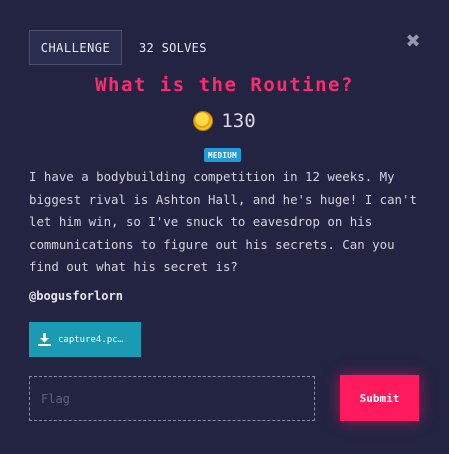 The width and height of the screenshot is (449, 454). Describe the element at coordinates (75, 47) in the screenshot. I see `tab-challenge: CHALLENGE` at that location.